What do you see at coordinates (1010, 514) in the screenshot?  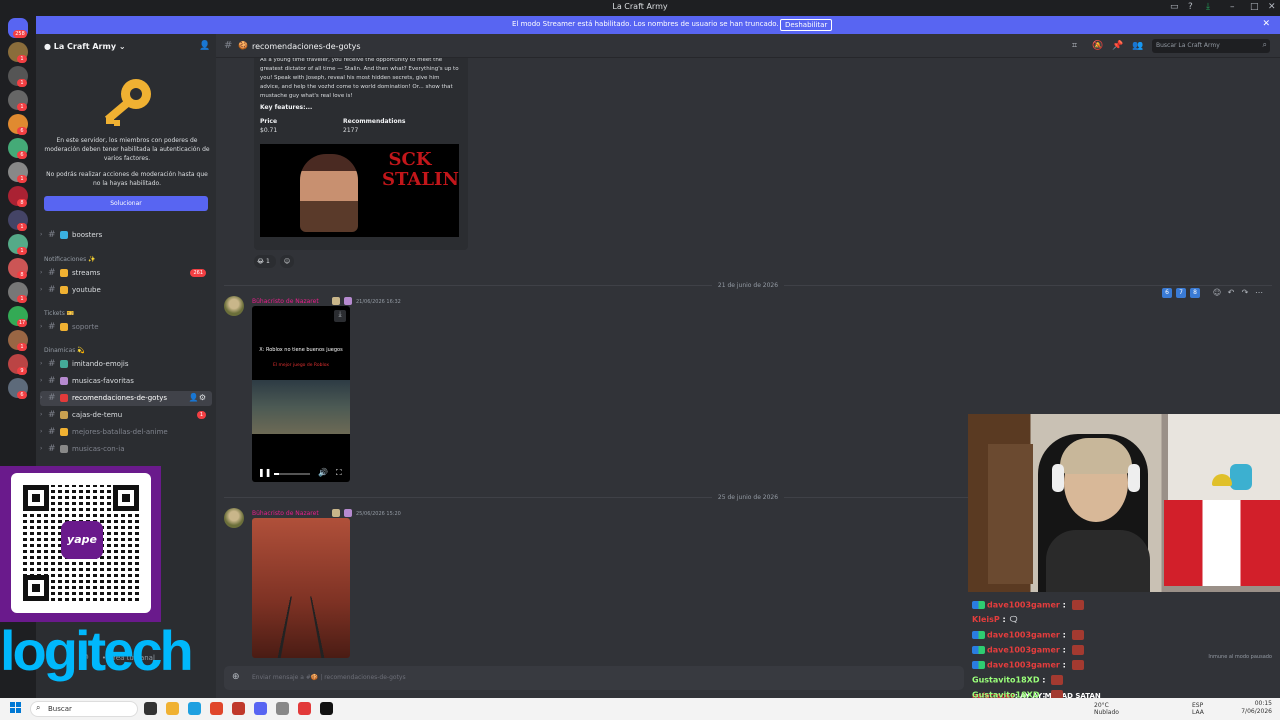 I see `room-door` at bounding box center [1010, 514].